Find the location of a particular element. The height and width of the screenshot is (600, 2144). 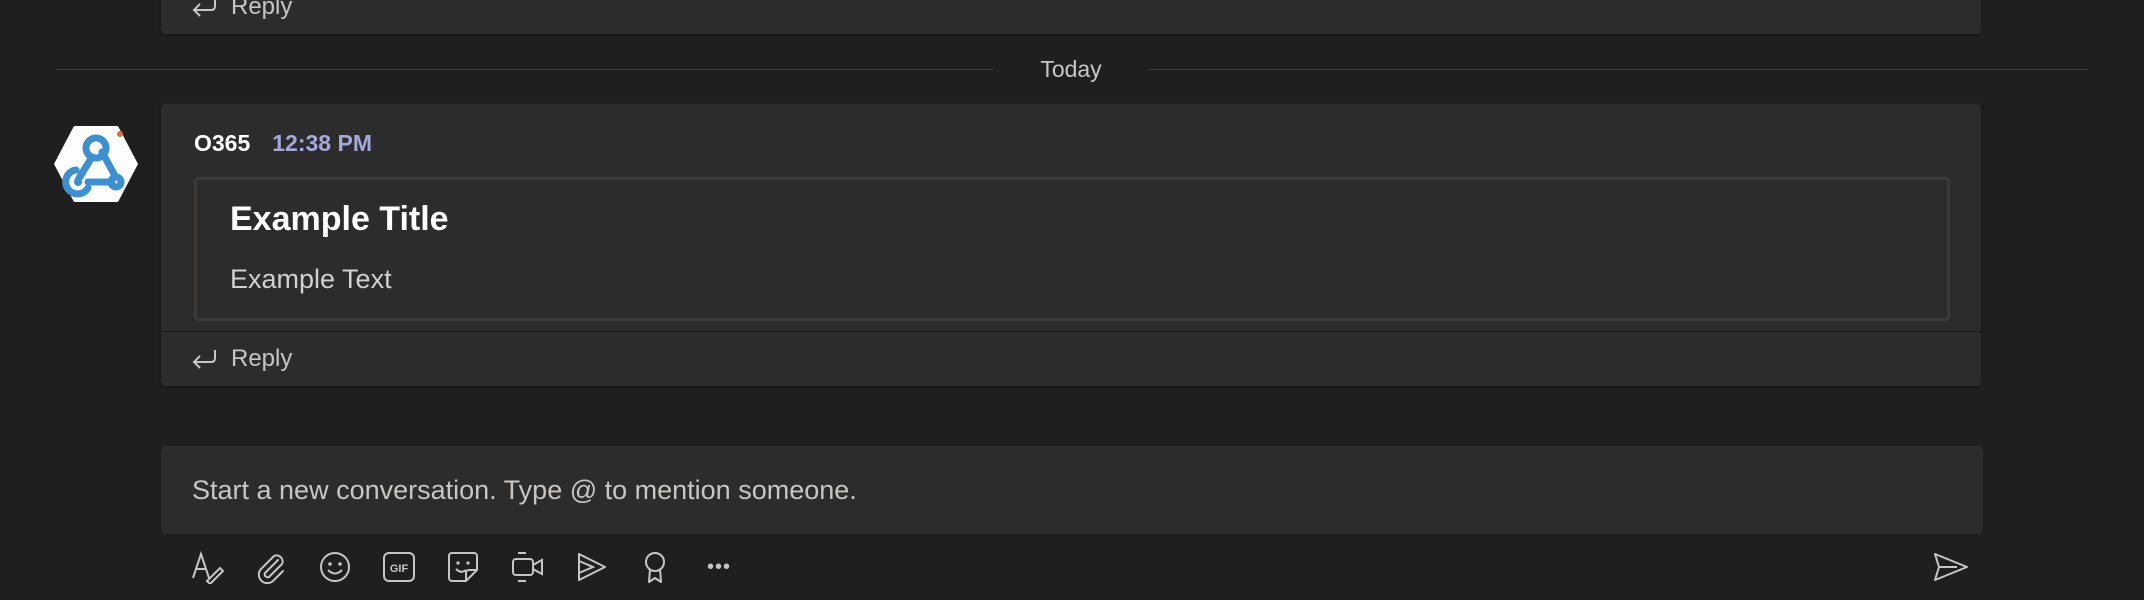

previous-message-card: Reply is located at coordinates (1071, 17).